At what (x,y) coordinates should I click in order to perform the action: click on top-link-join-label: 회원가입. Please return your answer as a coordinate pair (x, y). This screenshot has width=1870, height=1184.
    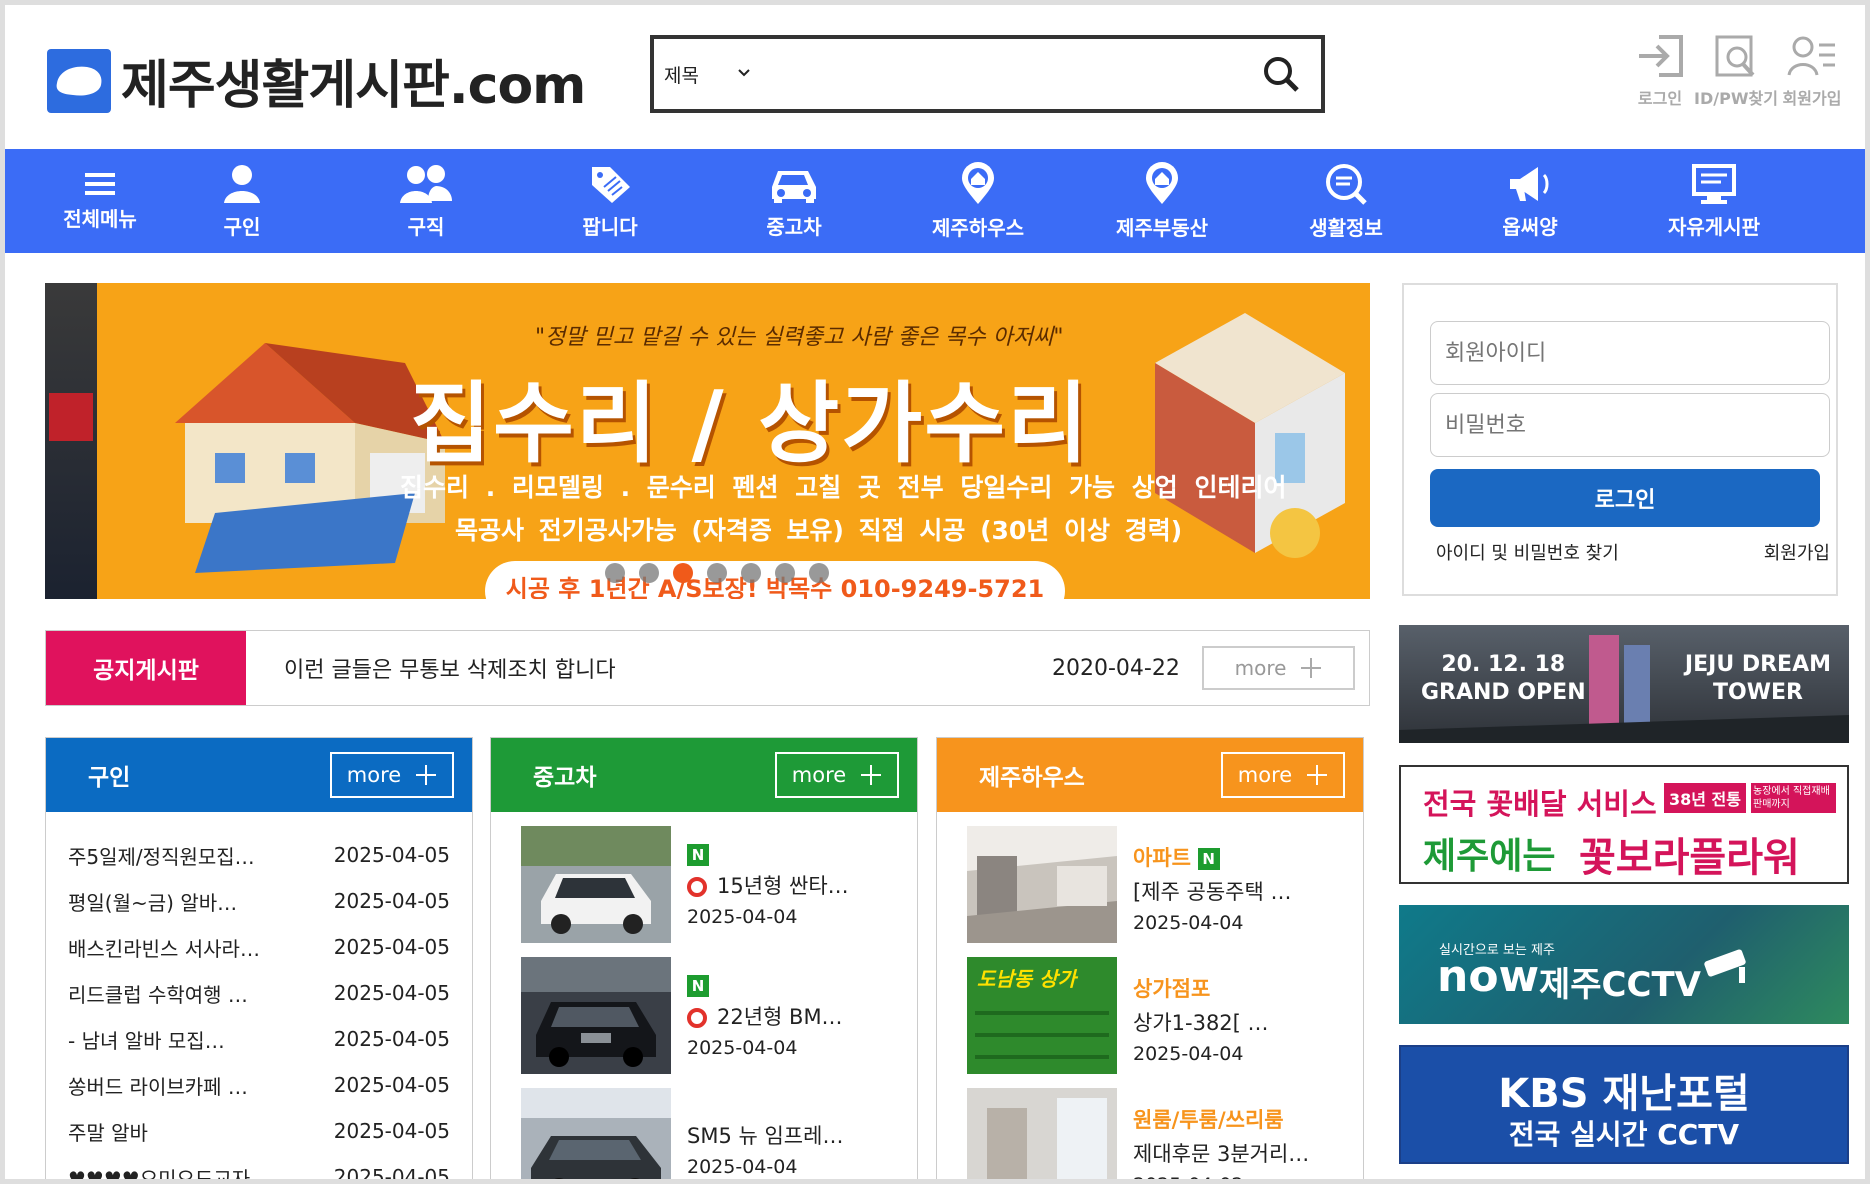
    Looking at the image, I should click on (1812, 98).